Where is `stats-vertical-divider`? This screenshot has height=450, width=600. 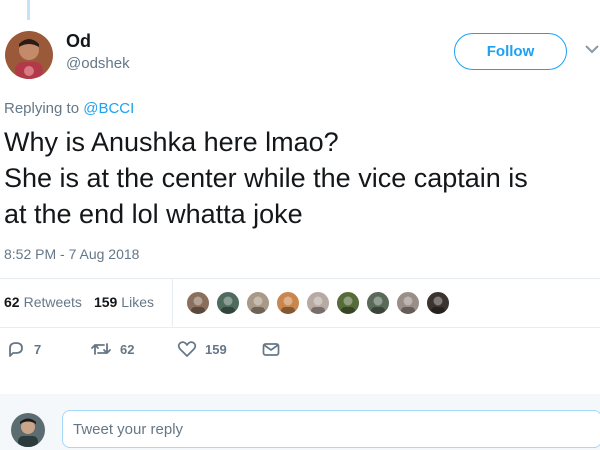
stats-vertical-divider is located at coordinates (172, 302).